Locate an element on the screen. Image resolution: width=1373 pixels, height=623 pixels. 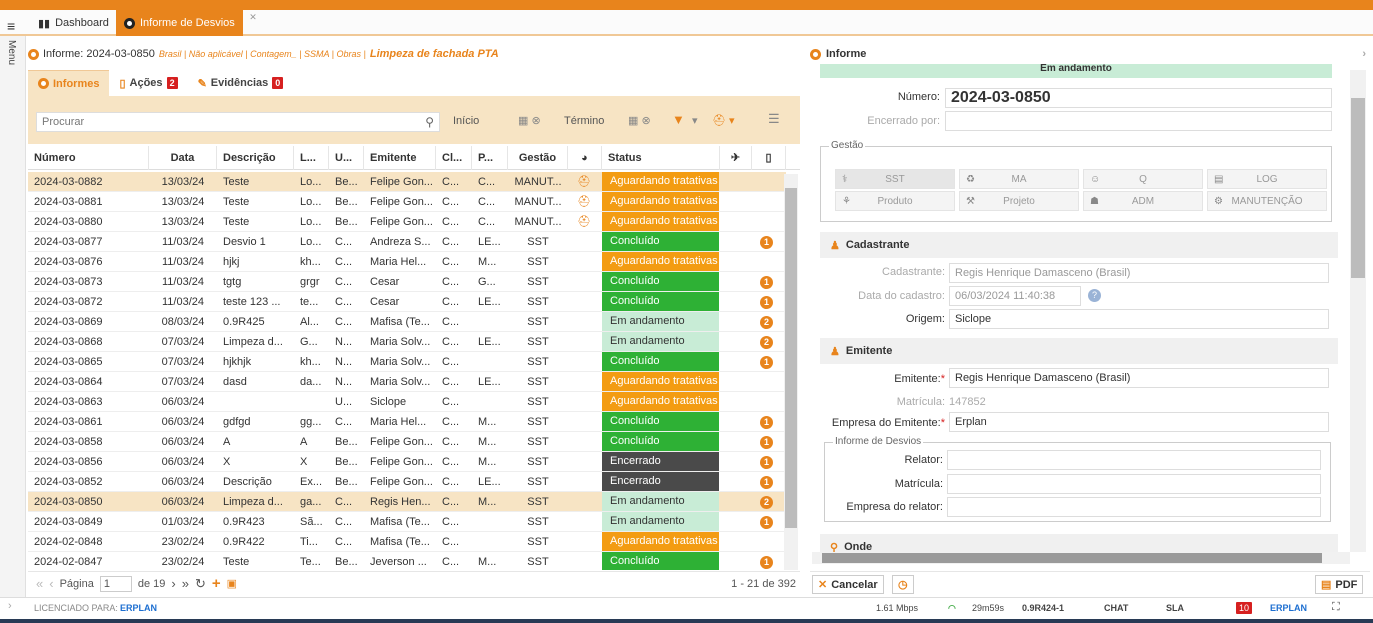
col-clipboard: ▯ is located at coordinates (769, 158).